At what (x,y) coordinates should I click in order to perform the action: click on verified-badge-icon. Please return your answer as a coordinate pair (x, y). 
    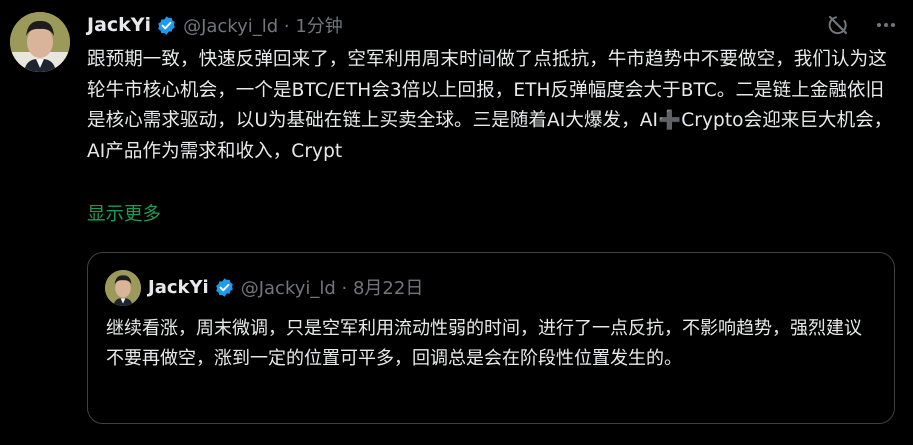
    Looking at the image, I should click on (166, 25).